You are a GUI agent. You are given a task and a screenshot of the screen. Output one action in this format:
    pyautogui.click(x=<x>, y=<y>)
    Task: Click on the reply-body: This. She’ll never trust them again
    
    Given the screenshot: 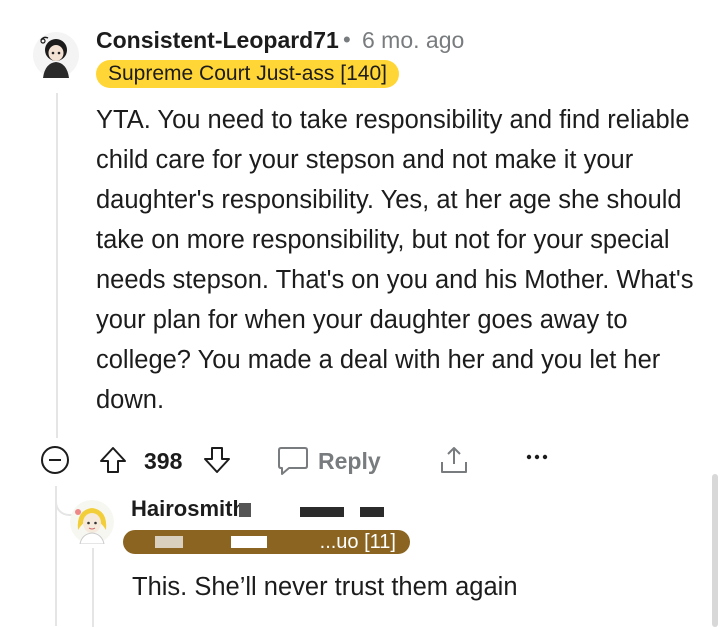 What is the action you would take?
    pyautogui.click(x=325, y=587)
    